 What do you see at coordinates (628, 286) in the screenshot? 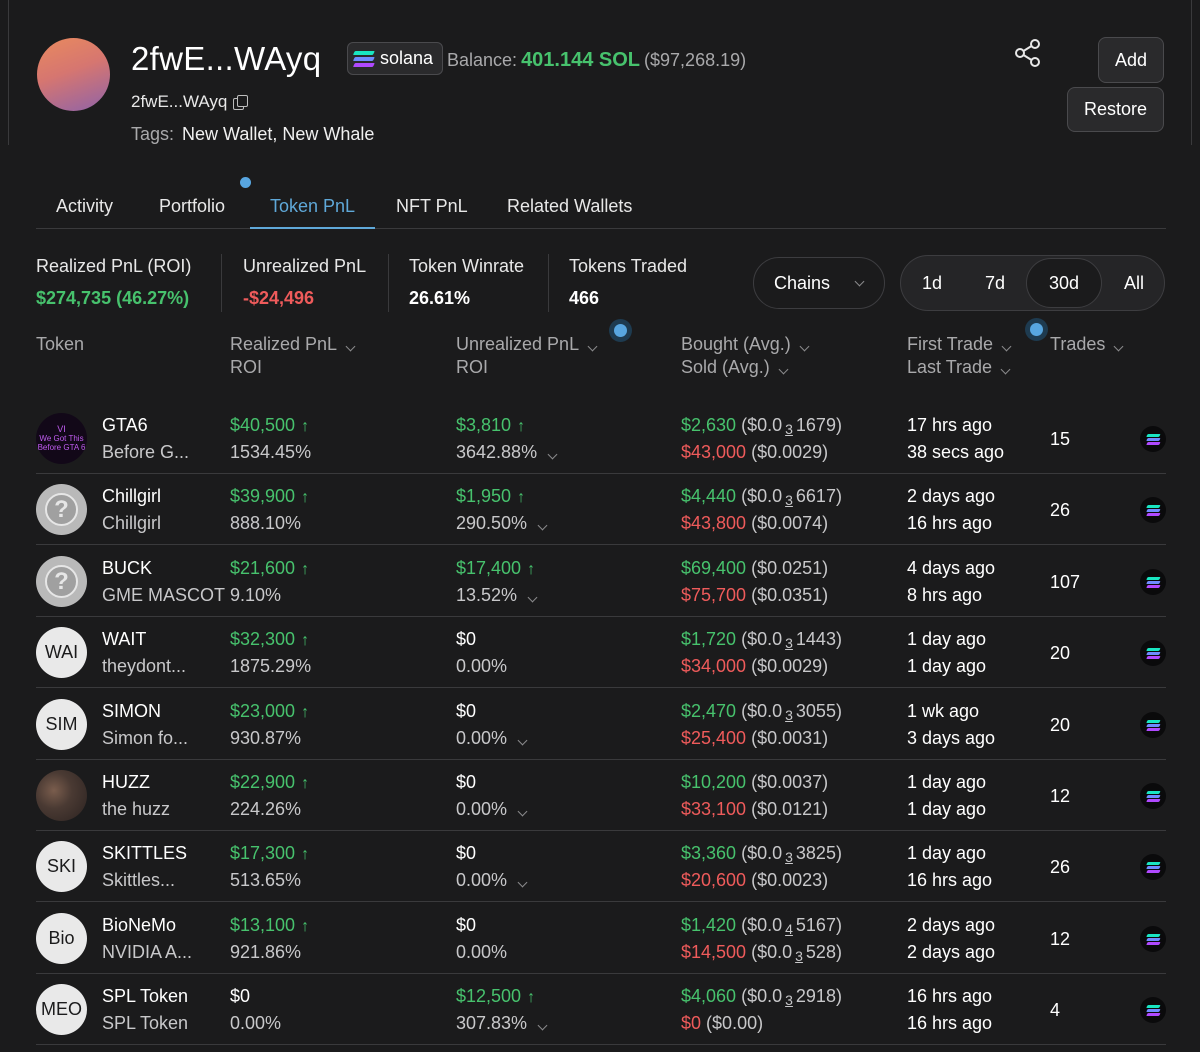
I see `stat-tokens-traded: Tokens Traded 466` at bounding box center [628, 286].